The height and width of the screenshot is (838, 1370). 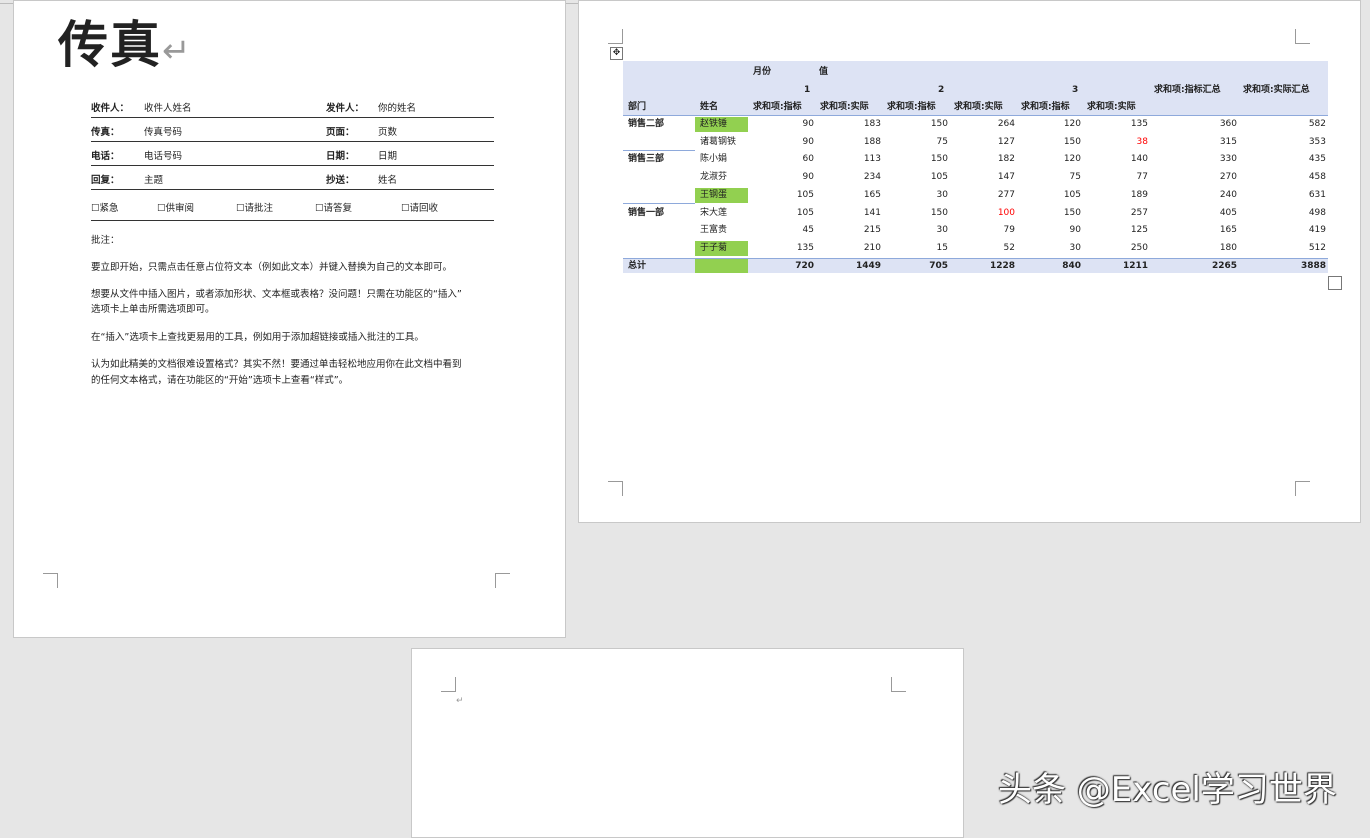 I want to click on total-label: 总计, so click(x=637, y=266).